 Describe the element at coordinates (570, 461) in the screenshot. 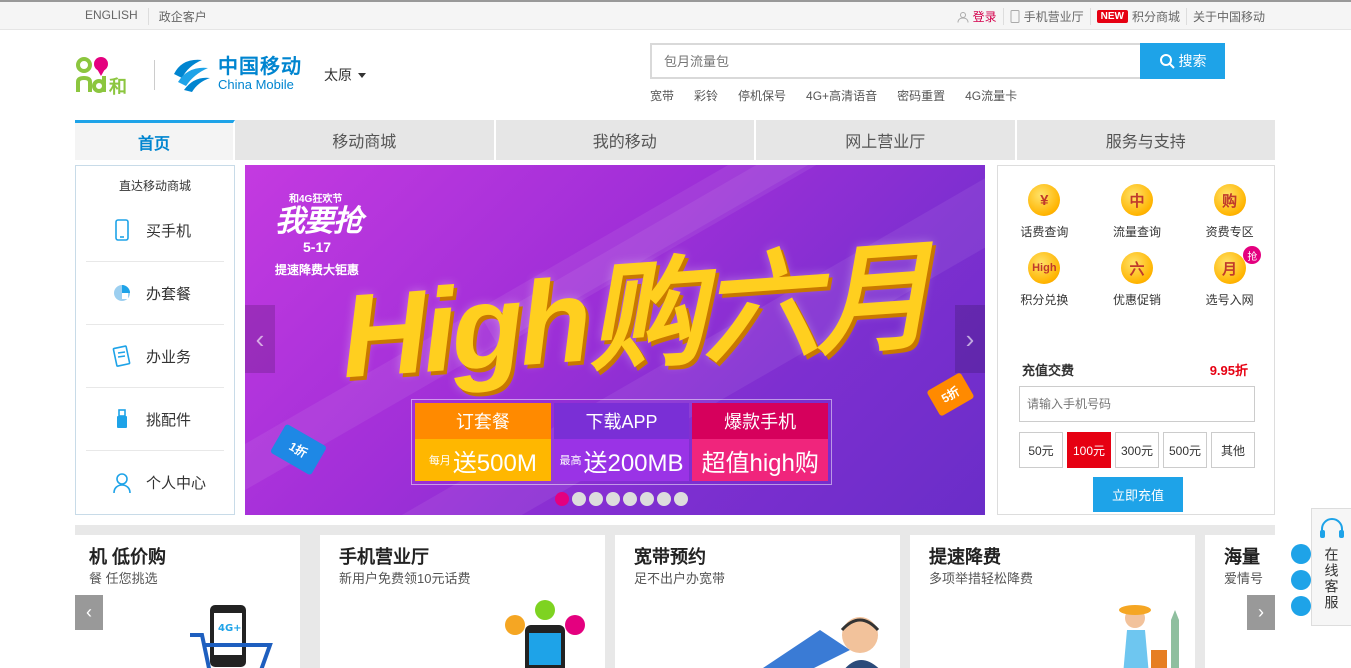

I see `offer-prefix: 最高` at that location.